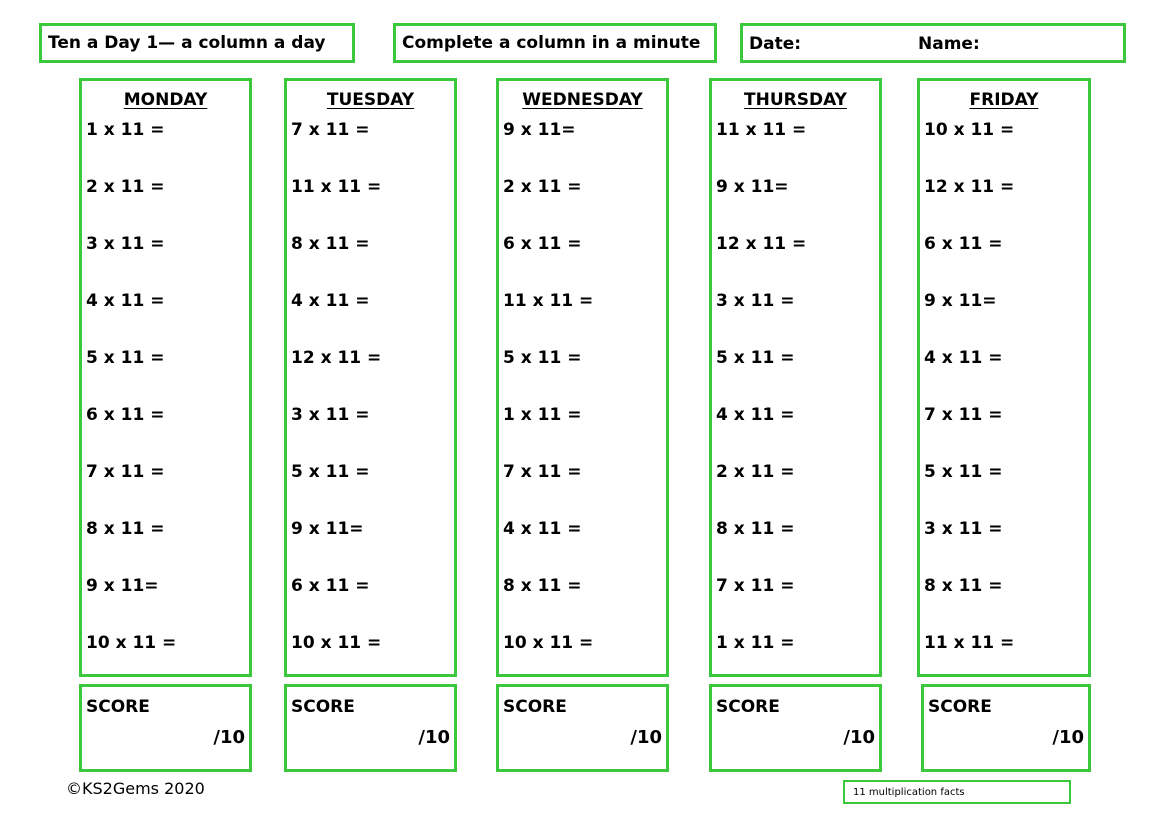 Image resolution: width=1170 pixels, height=827 pixels. I want to click on date-name-box: Date: Name:, so click(933, 43).